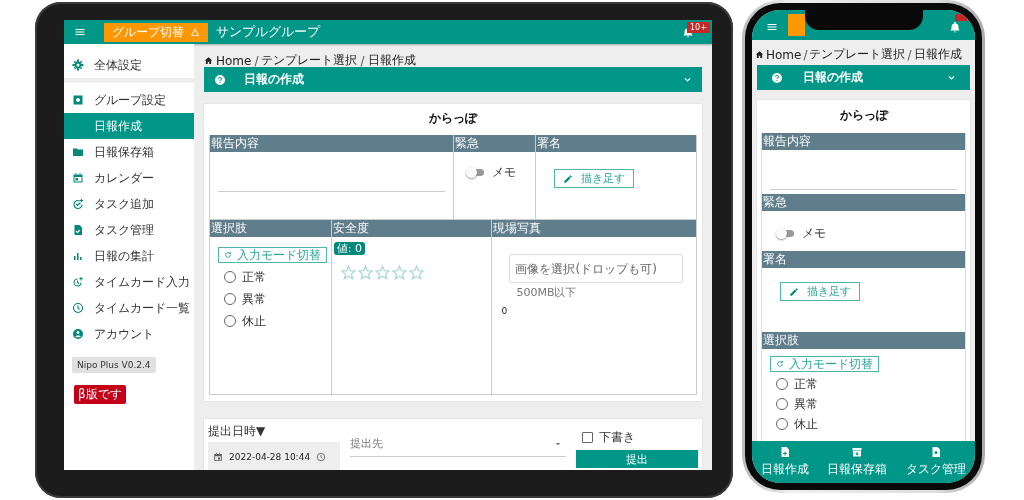 The width and height of the screenshot is (1024, 500). Describe the element at coordinates (129, 178) in the screenshot. I see `sidebar-item: カレンダー` at that location.